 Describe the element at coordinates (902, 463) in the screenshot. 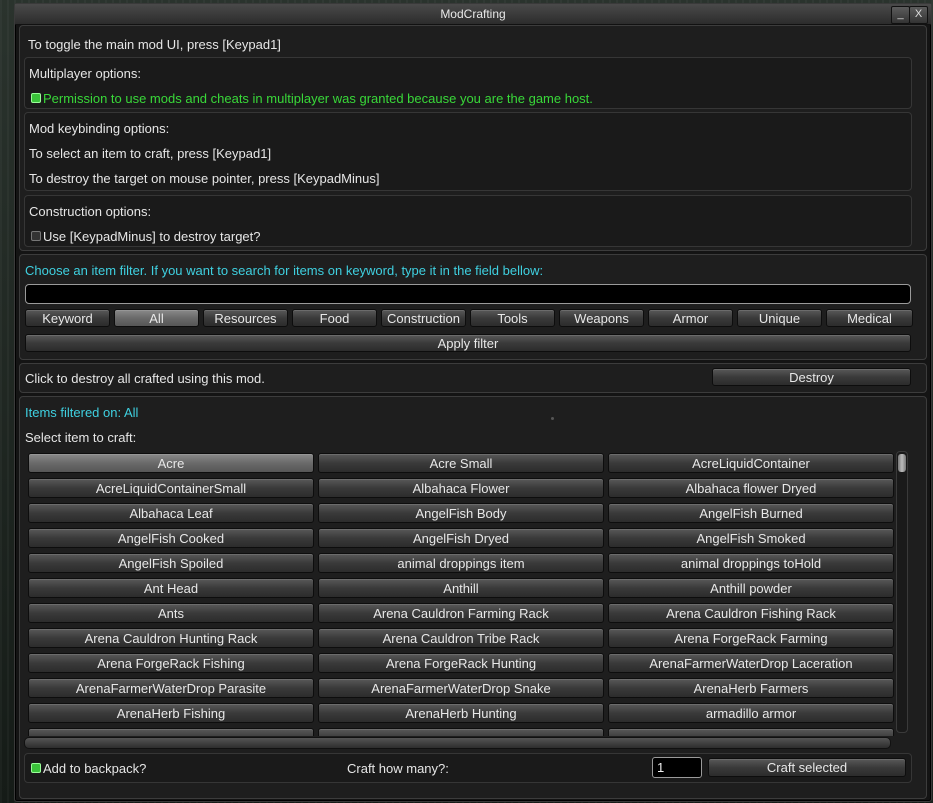

I see `vertical-scroll-thumb` at that location.